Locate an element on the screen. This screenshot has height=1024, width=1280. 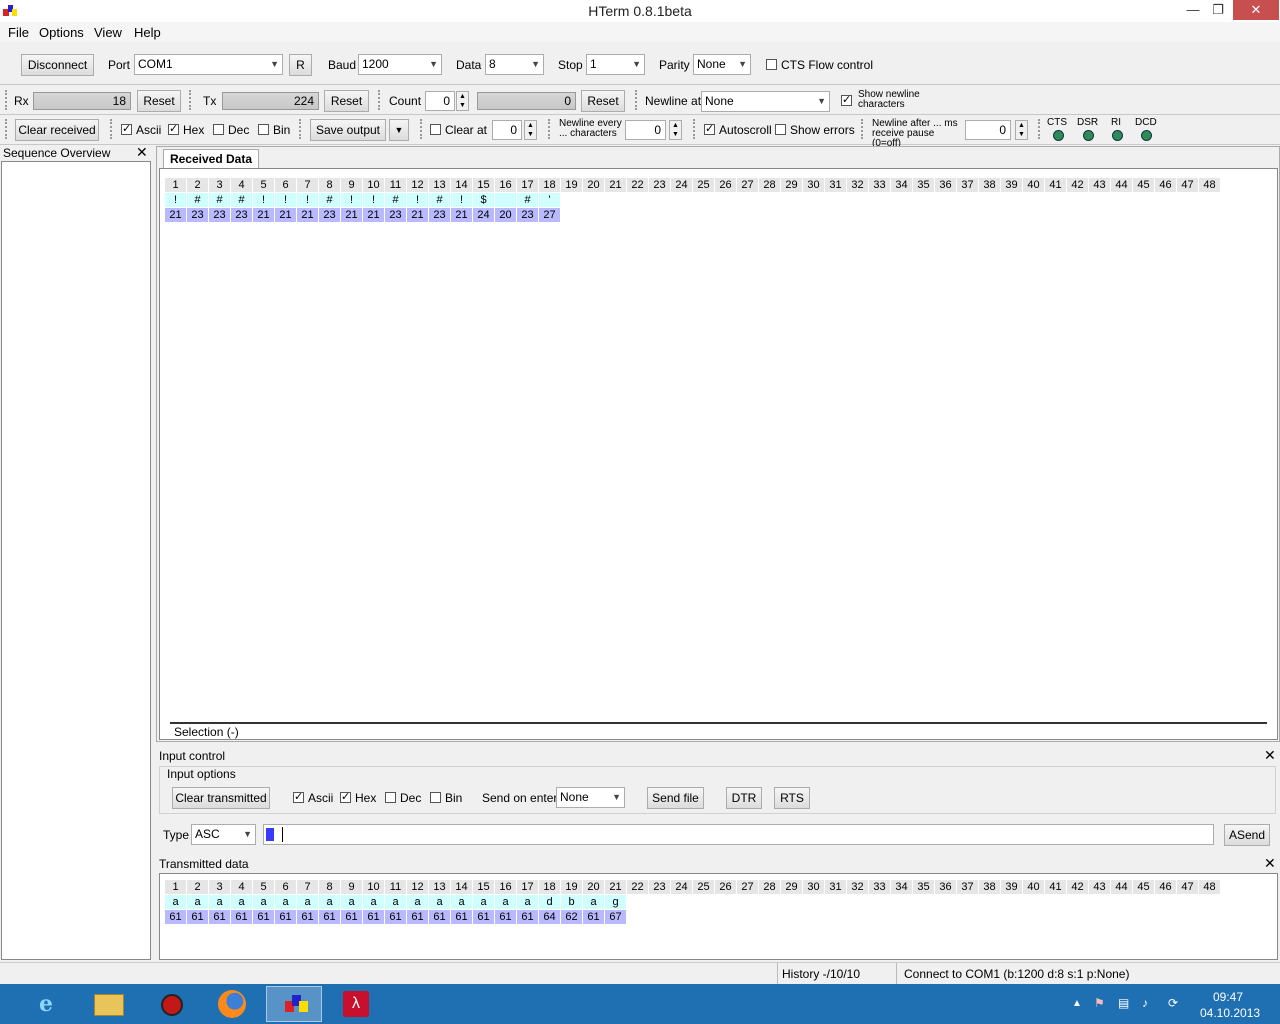
save-output-button: Save output is located at coordinates (348, 130).